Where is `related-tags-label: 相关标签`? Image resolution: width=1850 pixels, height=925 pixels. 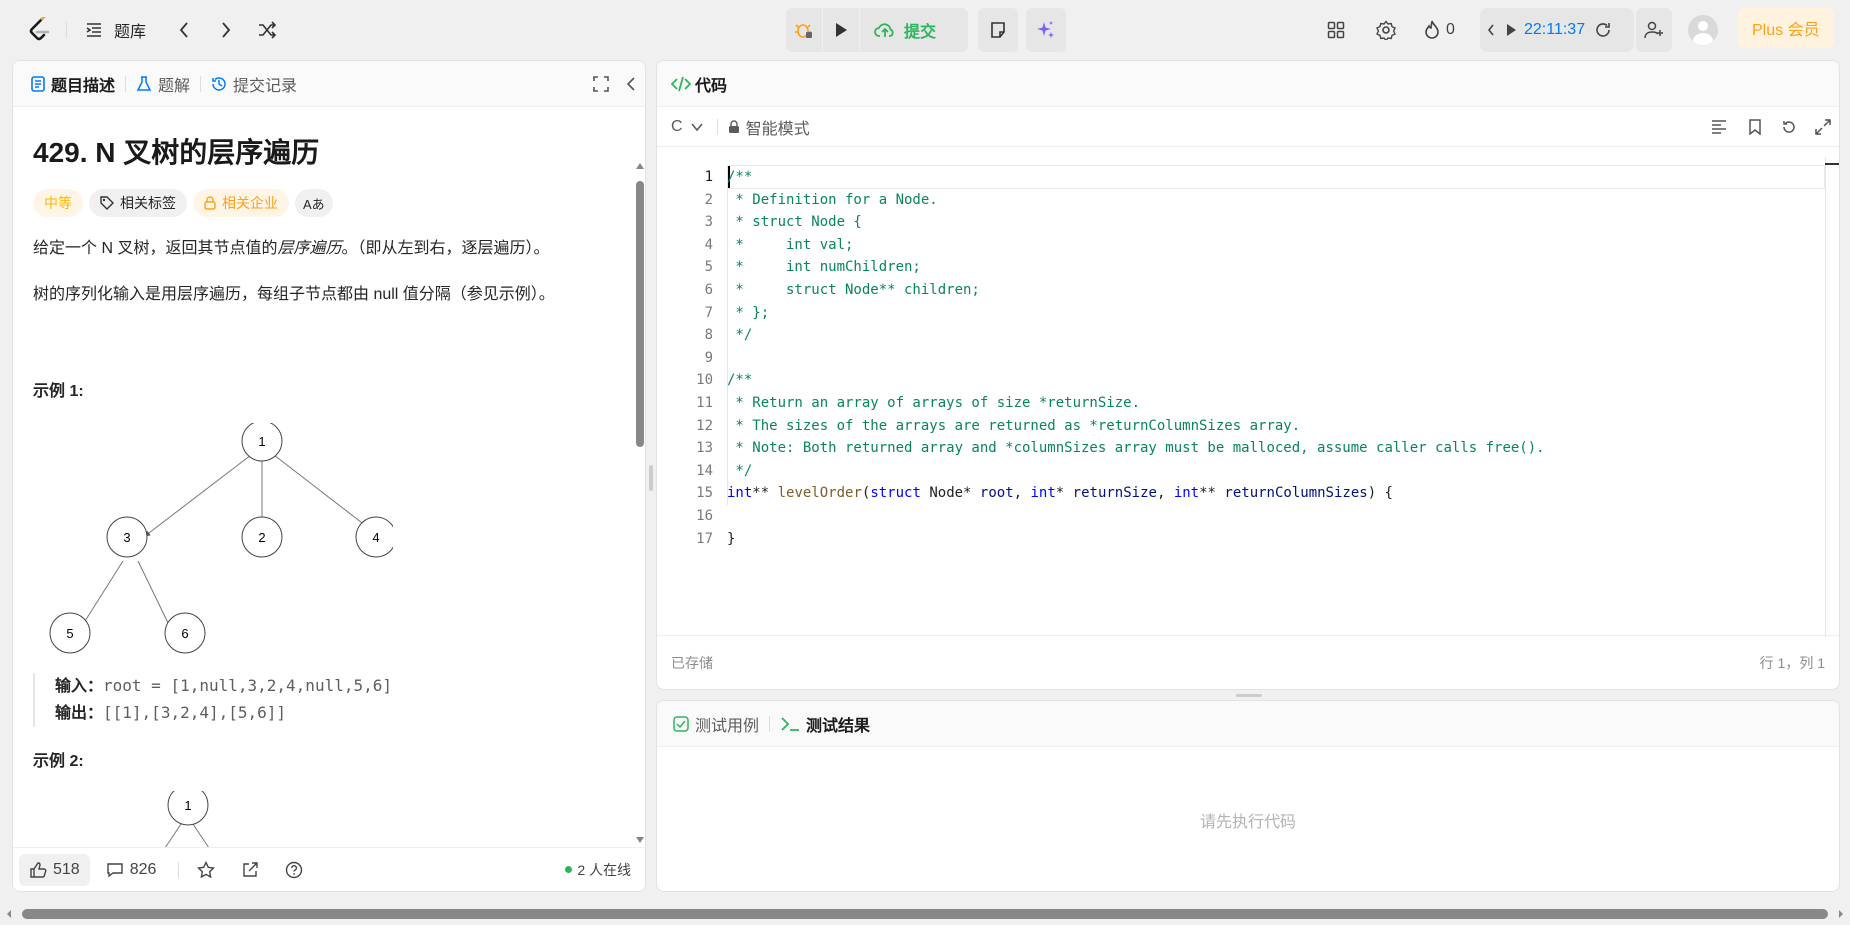
related-tags-label: 相关标签 is located at coordinates (148, 203).